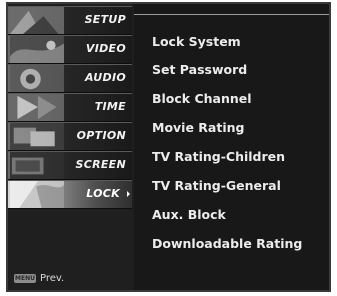  What do you see at coordinates (70, 165) in the screenshot?
I see `tab-screen: SCREEN` at bounding box center [70, 165].